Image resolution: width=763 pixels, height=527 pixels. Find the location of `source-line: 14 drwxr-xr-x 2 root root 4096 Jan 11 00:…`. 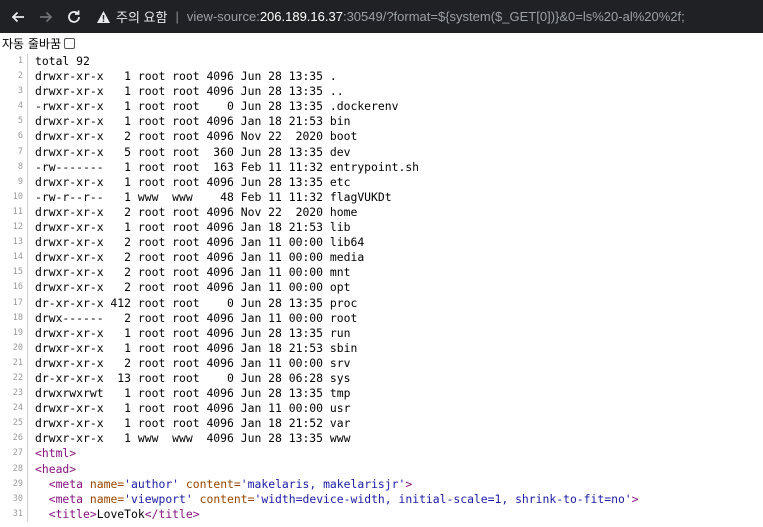

source-line: 14 drwxr-xr-x 2 root root 4096 Jan 11 00:… is located at coordinates (381, 258).